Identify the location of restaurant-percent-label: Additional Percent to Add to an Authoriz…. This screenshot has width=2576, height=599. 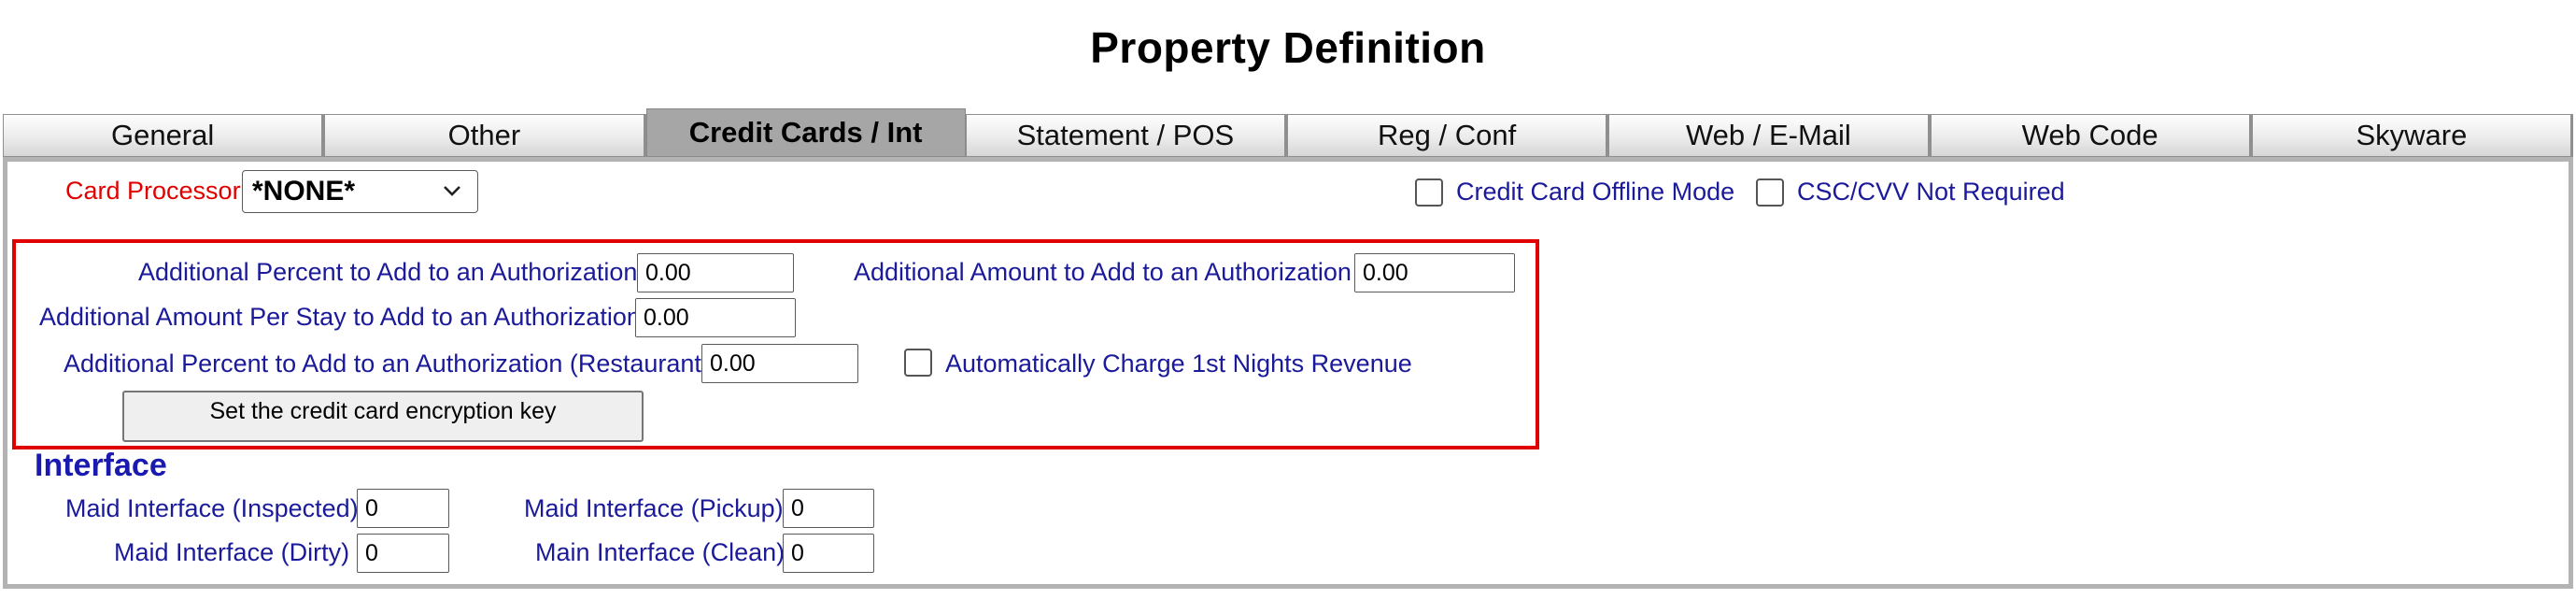
(387, 363).